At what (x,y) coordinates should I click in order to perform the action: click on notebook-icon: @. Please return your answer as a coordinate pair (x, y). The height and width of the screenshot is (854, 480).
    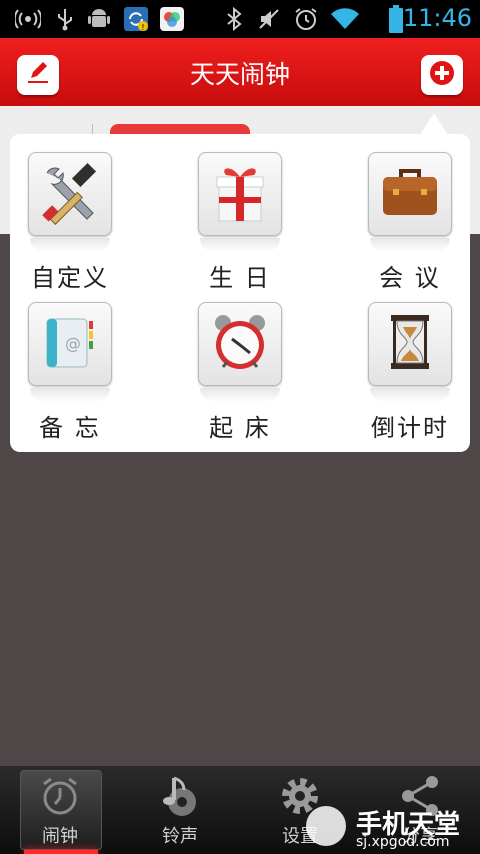
    Looking at the image, I should click on (70, 344).